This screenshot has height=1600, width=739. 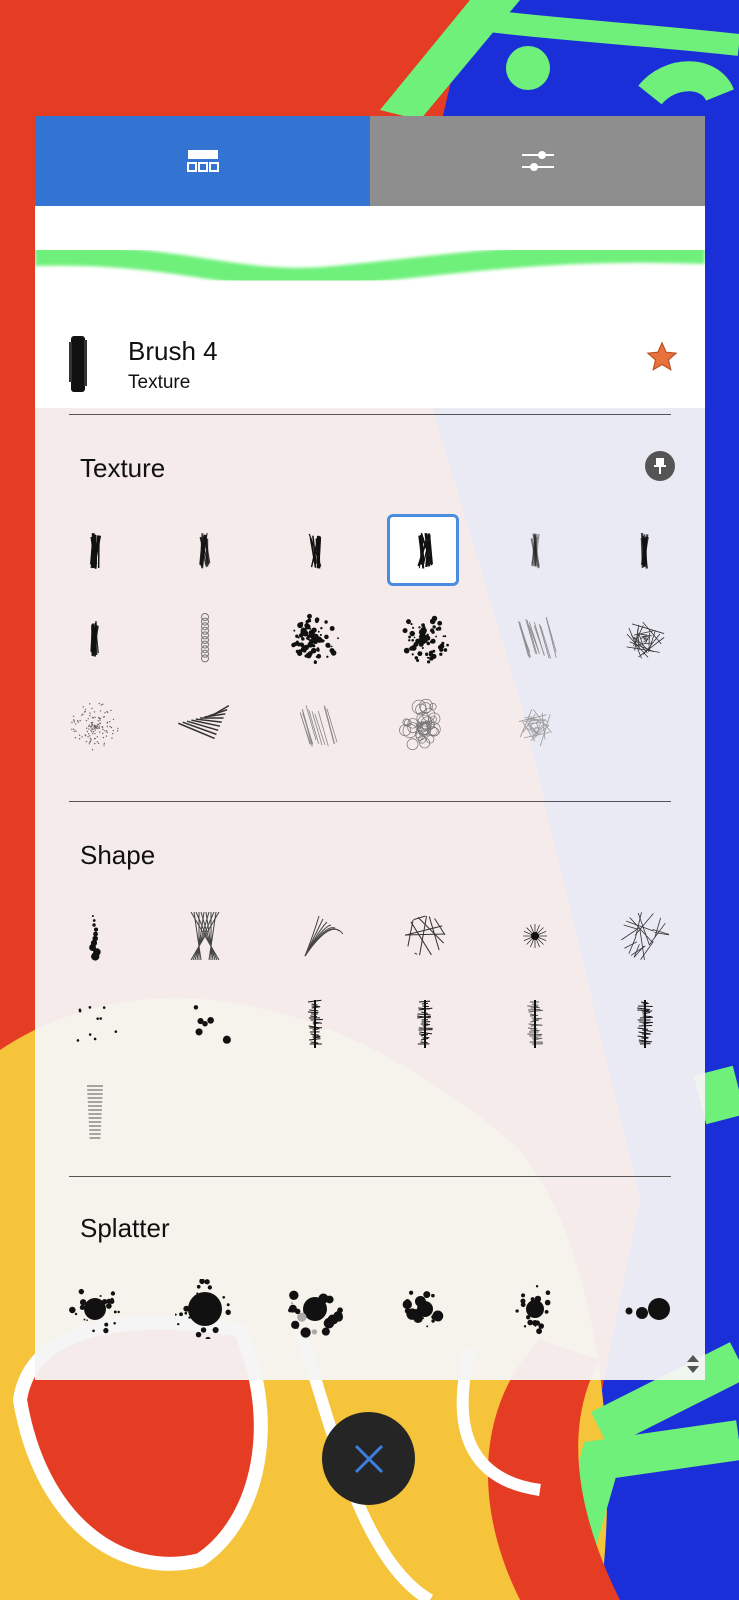 I want to click on star-icon, so click(x=662, y=357).